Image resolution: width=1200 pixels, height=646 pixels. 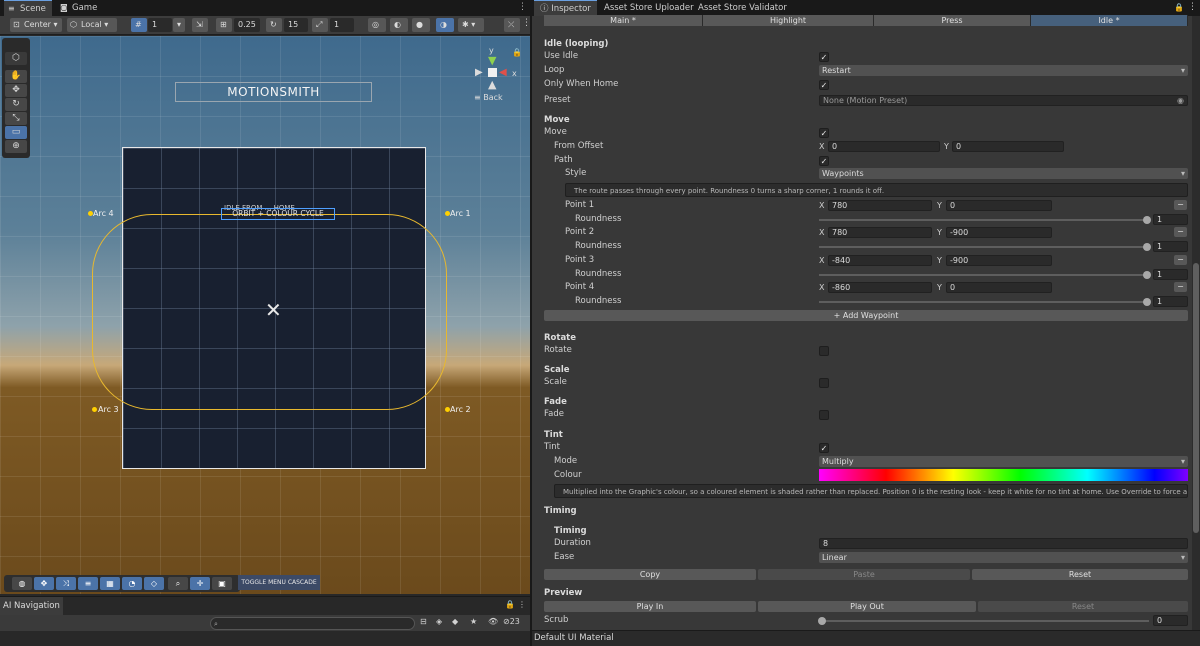 I want to click on overlay-tool-1: ◍, so click(x=22, y=583).